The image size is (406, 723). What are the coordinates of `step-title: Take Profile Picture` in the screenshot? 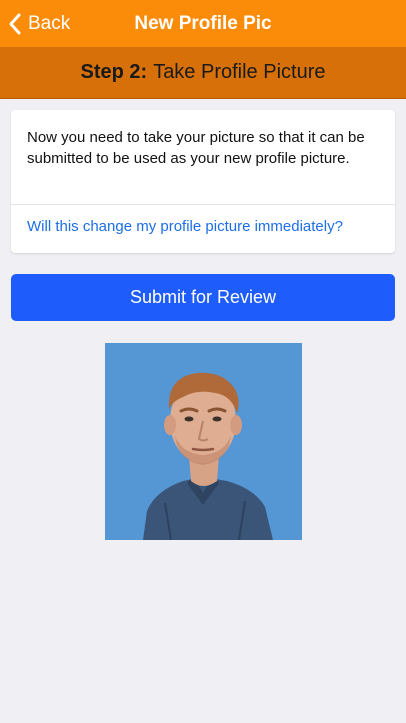 It's located at (239, 72).